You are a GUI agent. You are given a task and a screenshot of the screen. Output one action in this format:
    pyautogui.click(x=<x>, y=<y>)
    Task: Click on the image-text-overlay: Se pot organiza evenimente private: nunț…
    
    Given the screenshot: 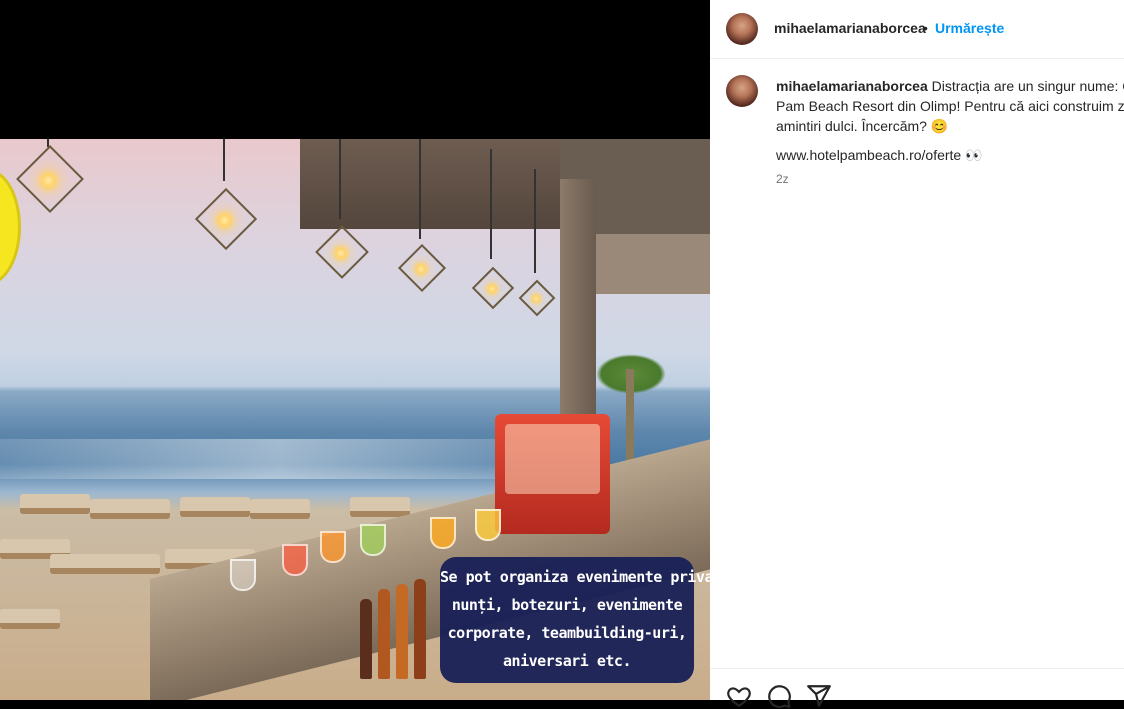 What is the action you would take?
    pyautogui.click(x=575, y=620)
    